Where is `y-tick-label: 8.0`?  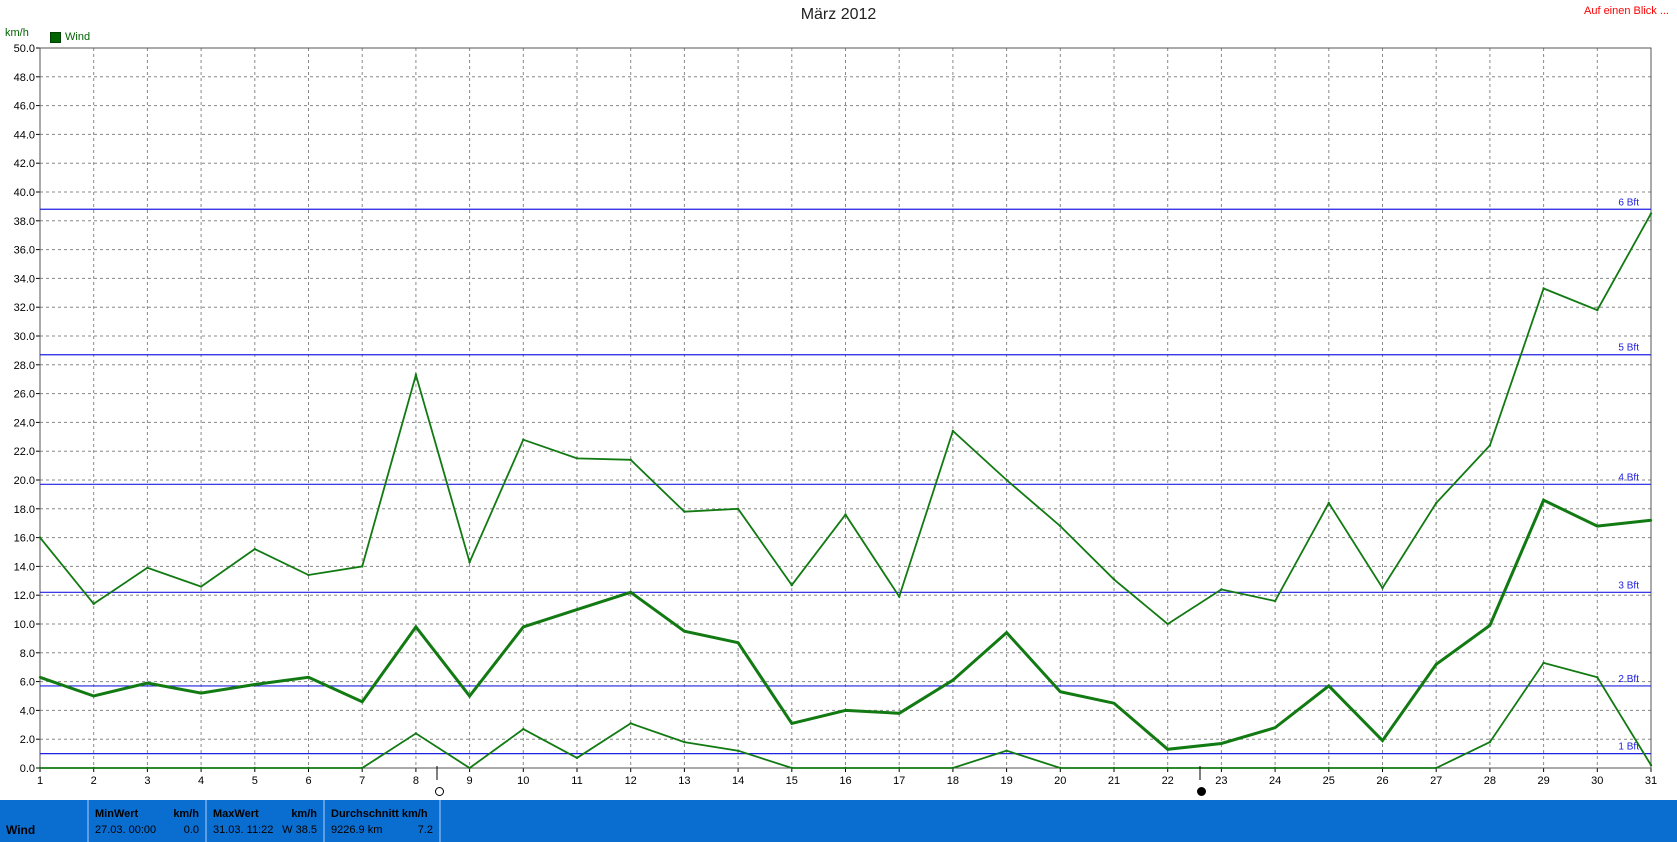
y-tick-label: 8.0 is located at coordinates (27, 654).